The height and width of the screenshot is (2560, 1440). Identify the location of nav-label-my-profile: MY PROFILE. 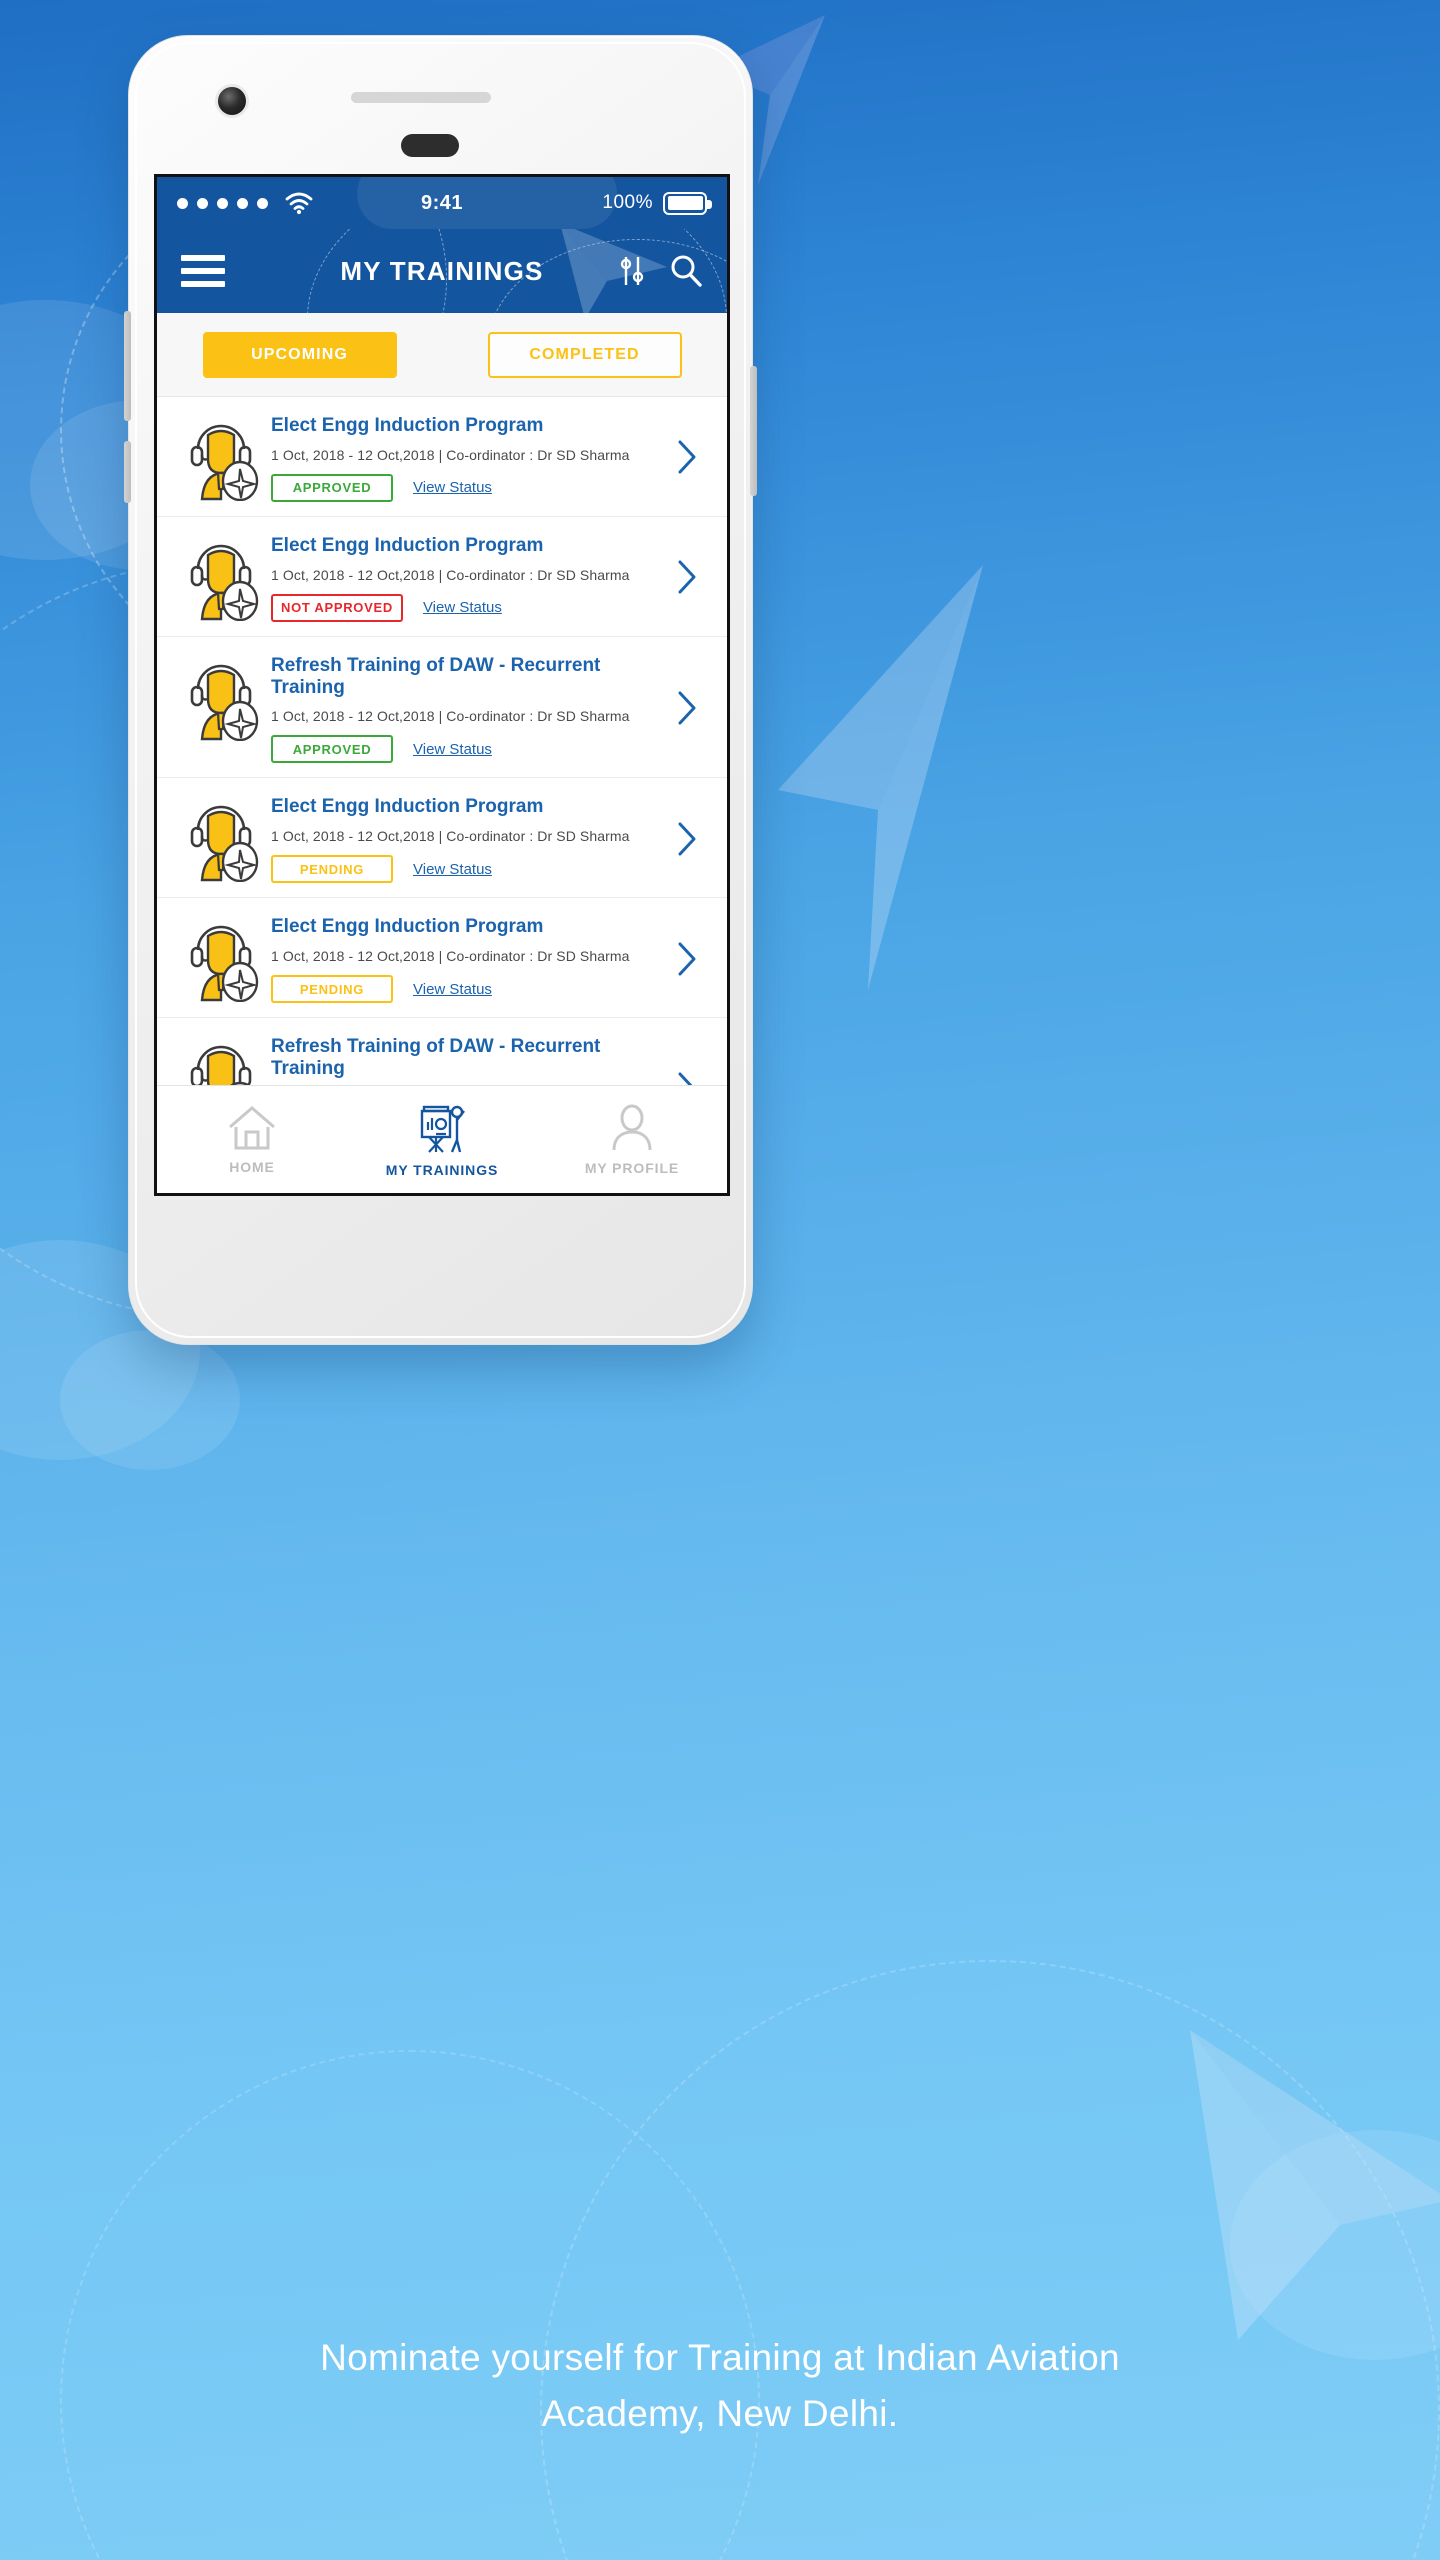
(632, 1167).